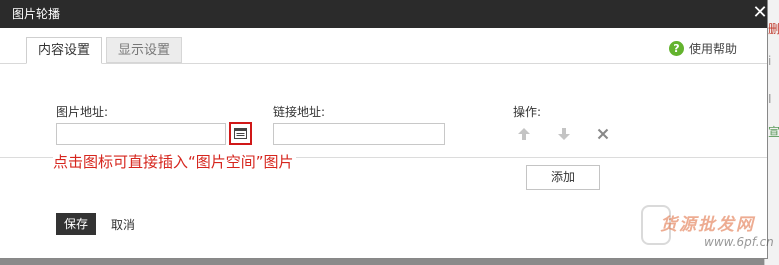  What do you see at coordinates (383, 63) in the screenshot?
I see `tabs-divider` at bounding box center [383, 63].